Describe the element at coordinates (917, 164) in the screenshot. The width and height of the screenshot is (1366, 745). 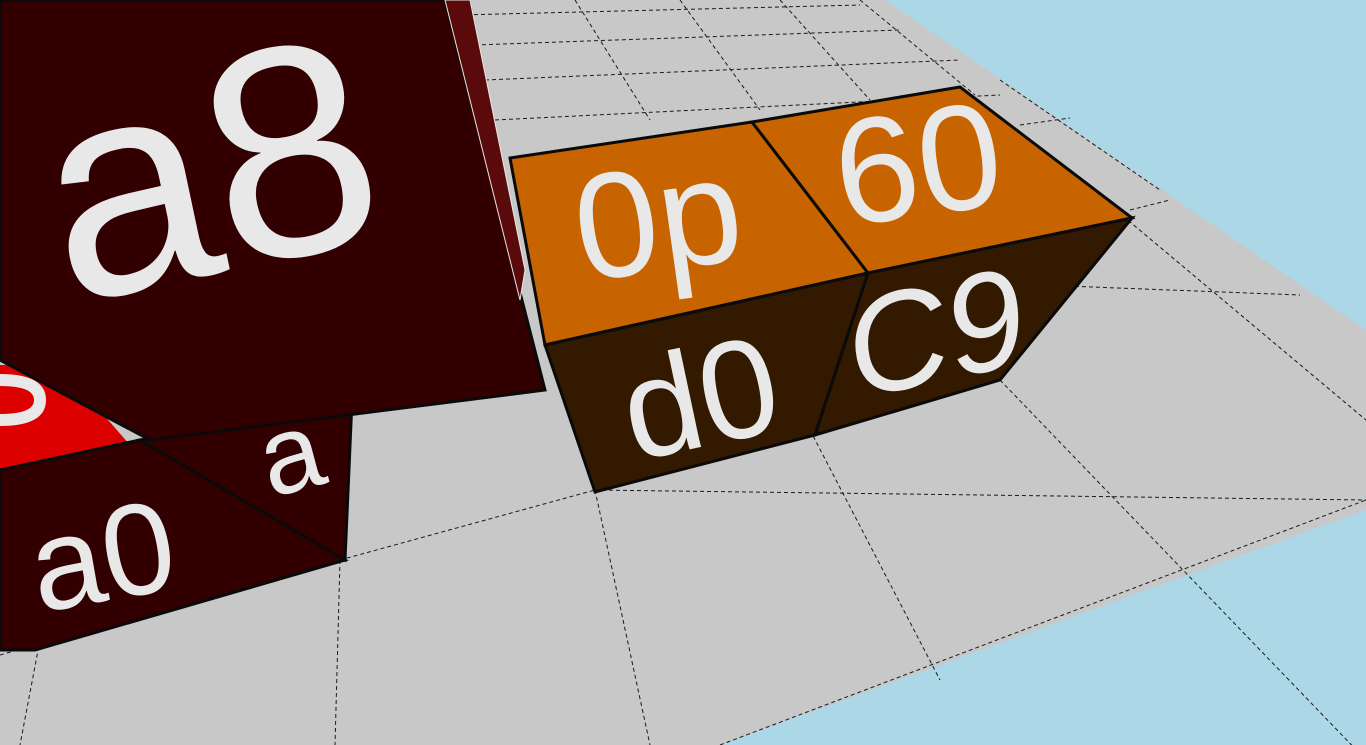
I see `orange-right-top-label: 60` at that location.